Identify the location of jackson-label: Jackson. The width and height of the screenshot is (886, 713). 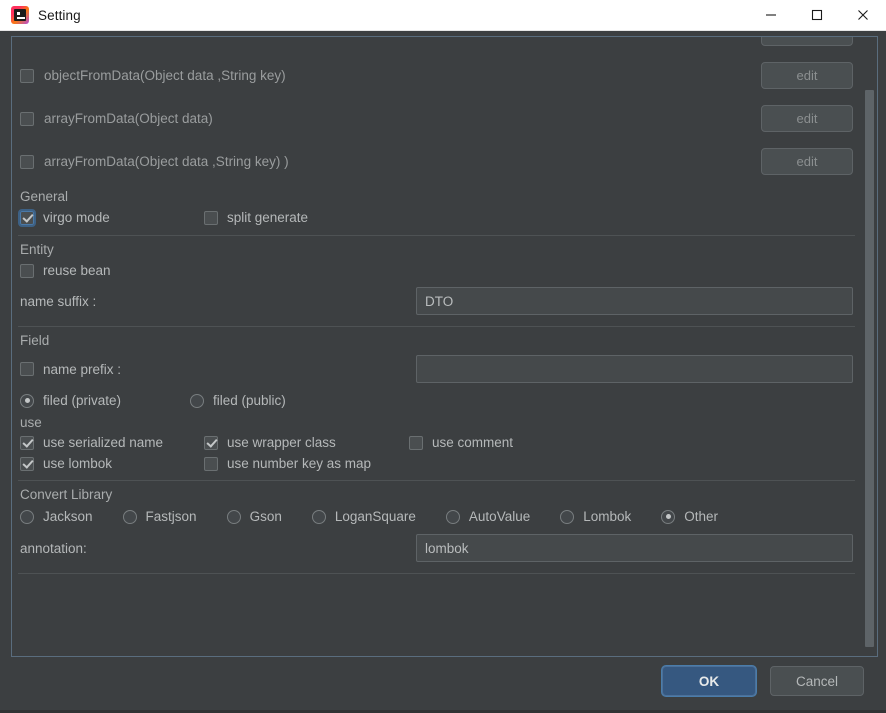
(68, 516).